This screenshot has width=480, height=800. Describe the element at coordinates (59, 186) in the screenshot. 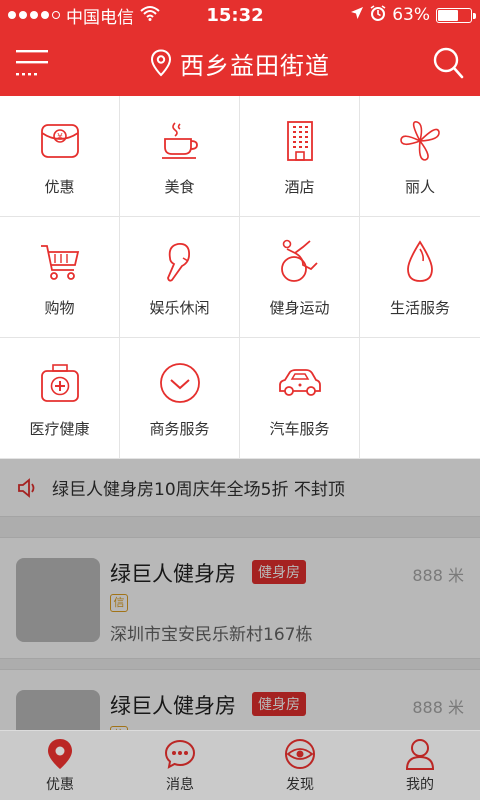

I see `category-label: 优惠` at that location.